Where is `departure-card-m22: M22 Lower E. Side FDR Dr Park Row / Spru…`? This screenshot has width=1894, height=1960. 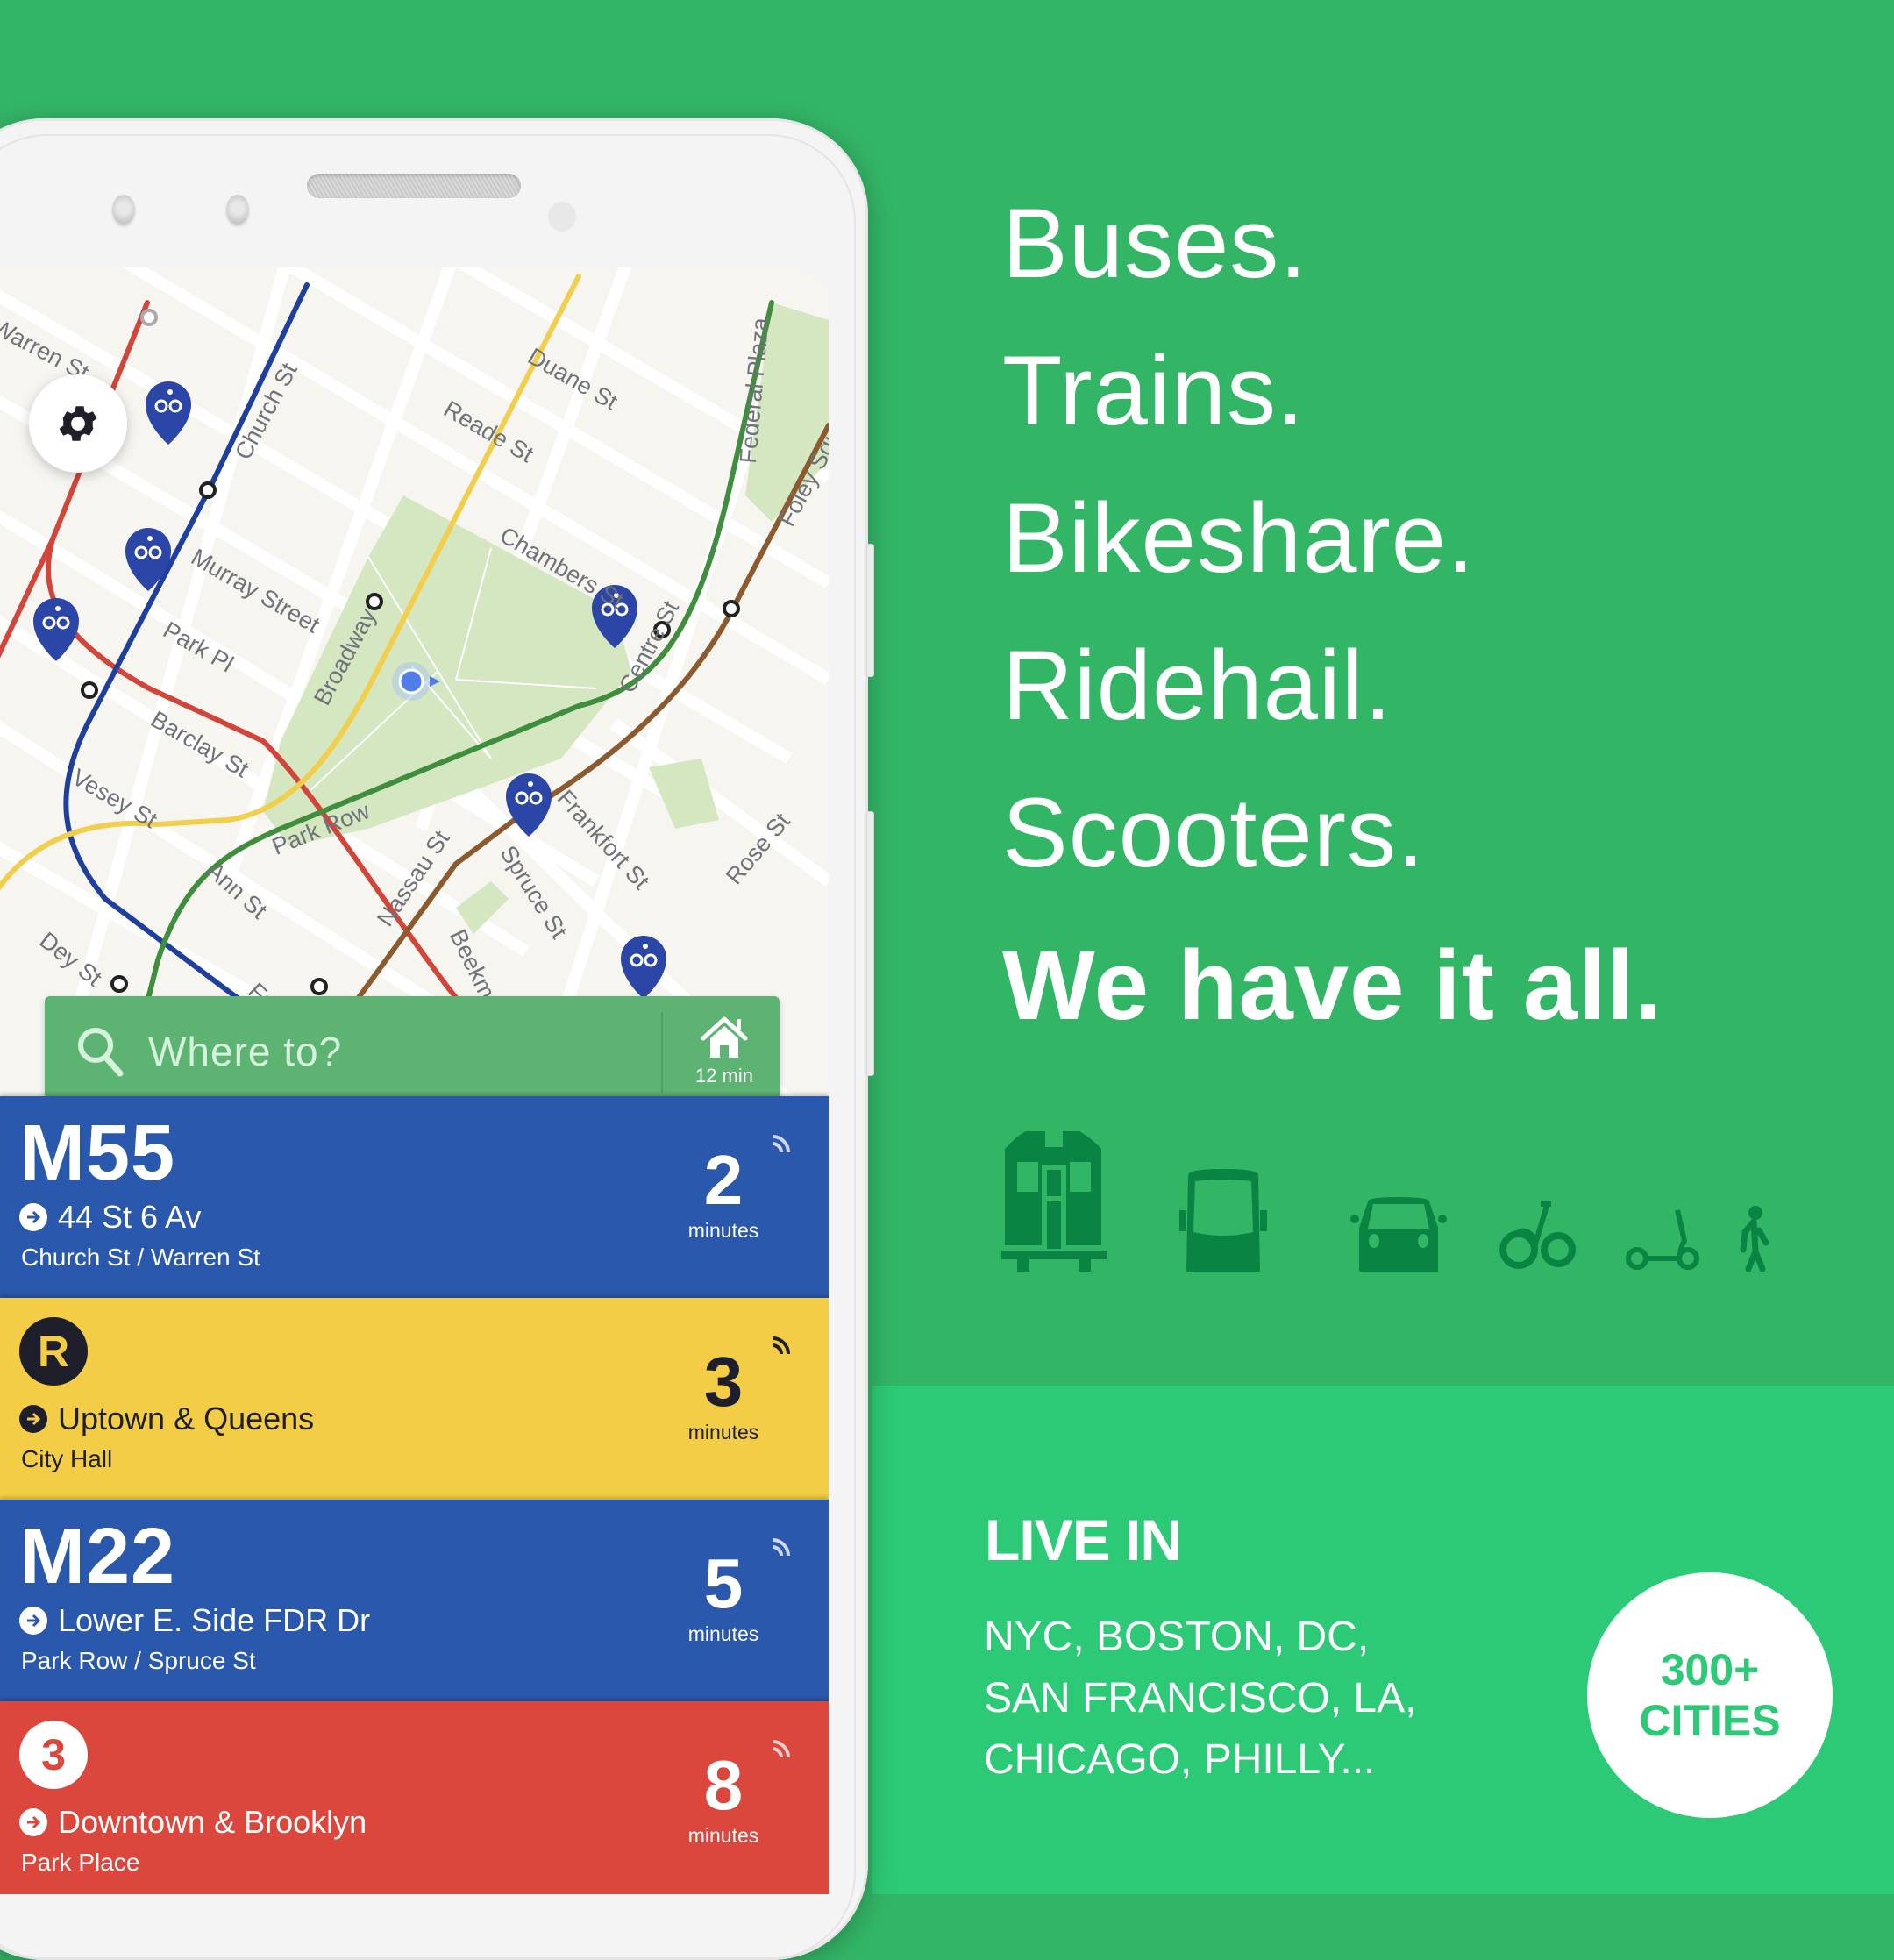
departure-card-m22: M22 Lower E. Side FDR Dr Park Row / Spru… is located at coordinates (414, 1601).